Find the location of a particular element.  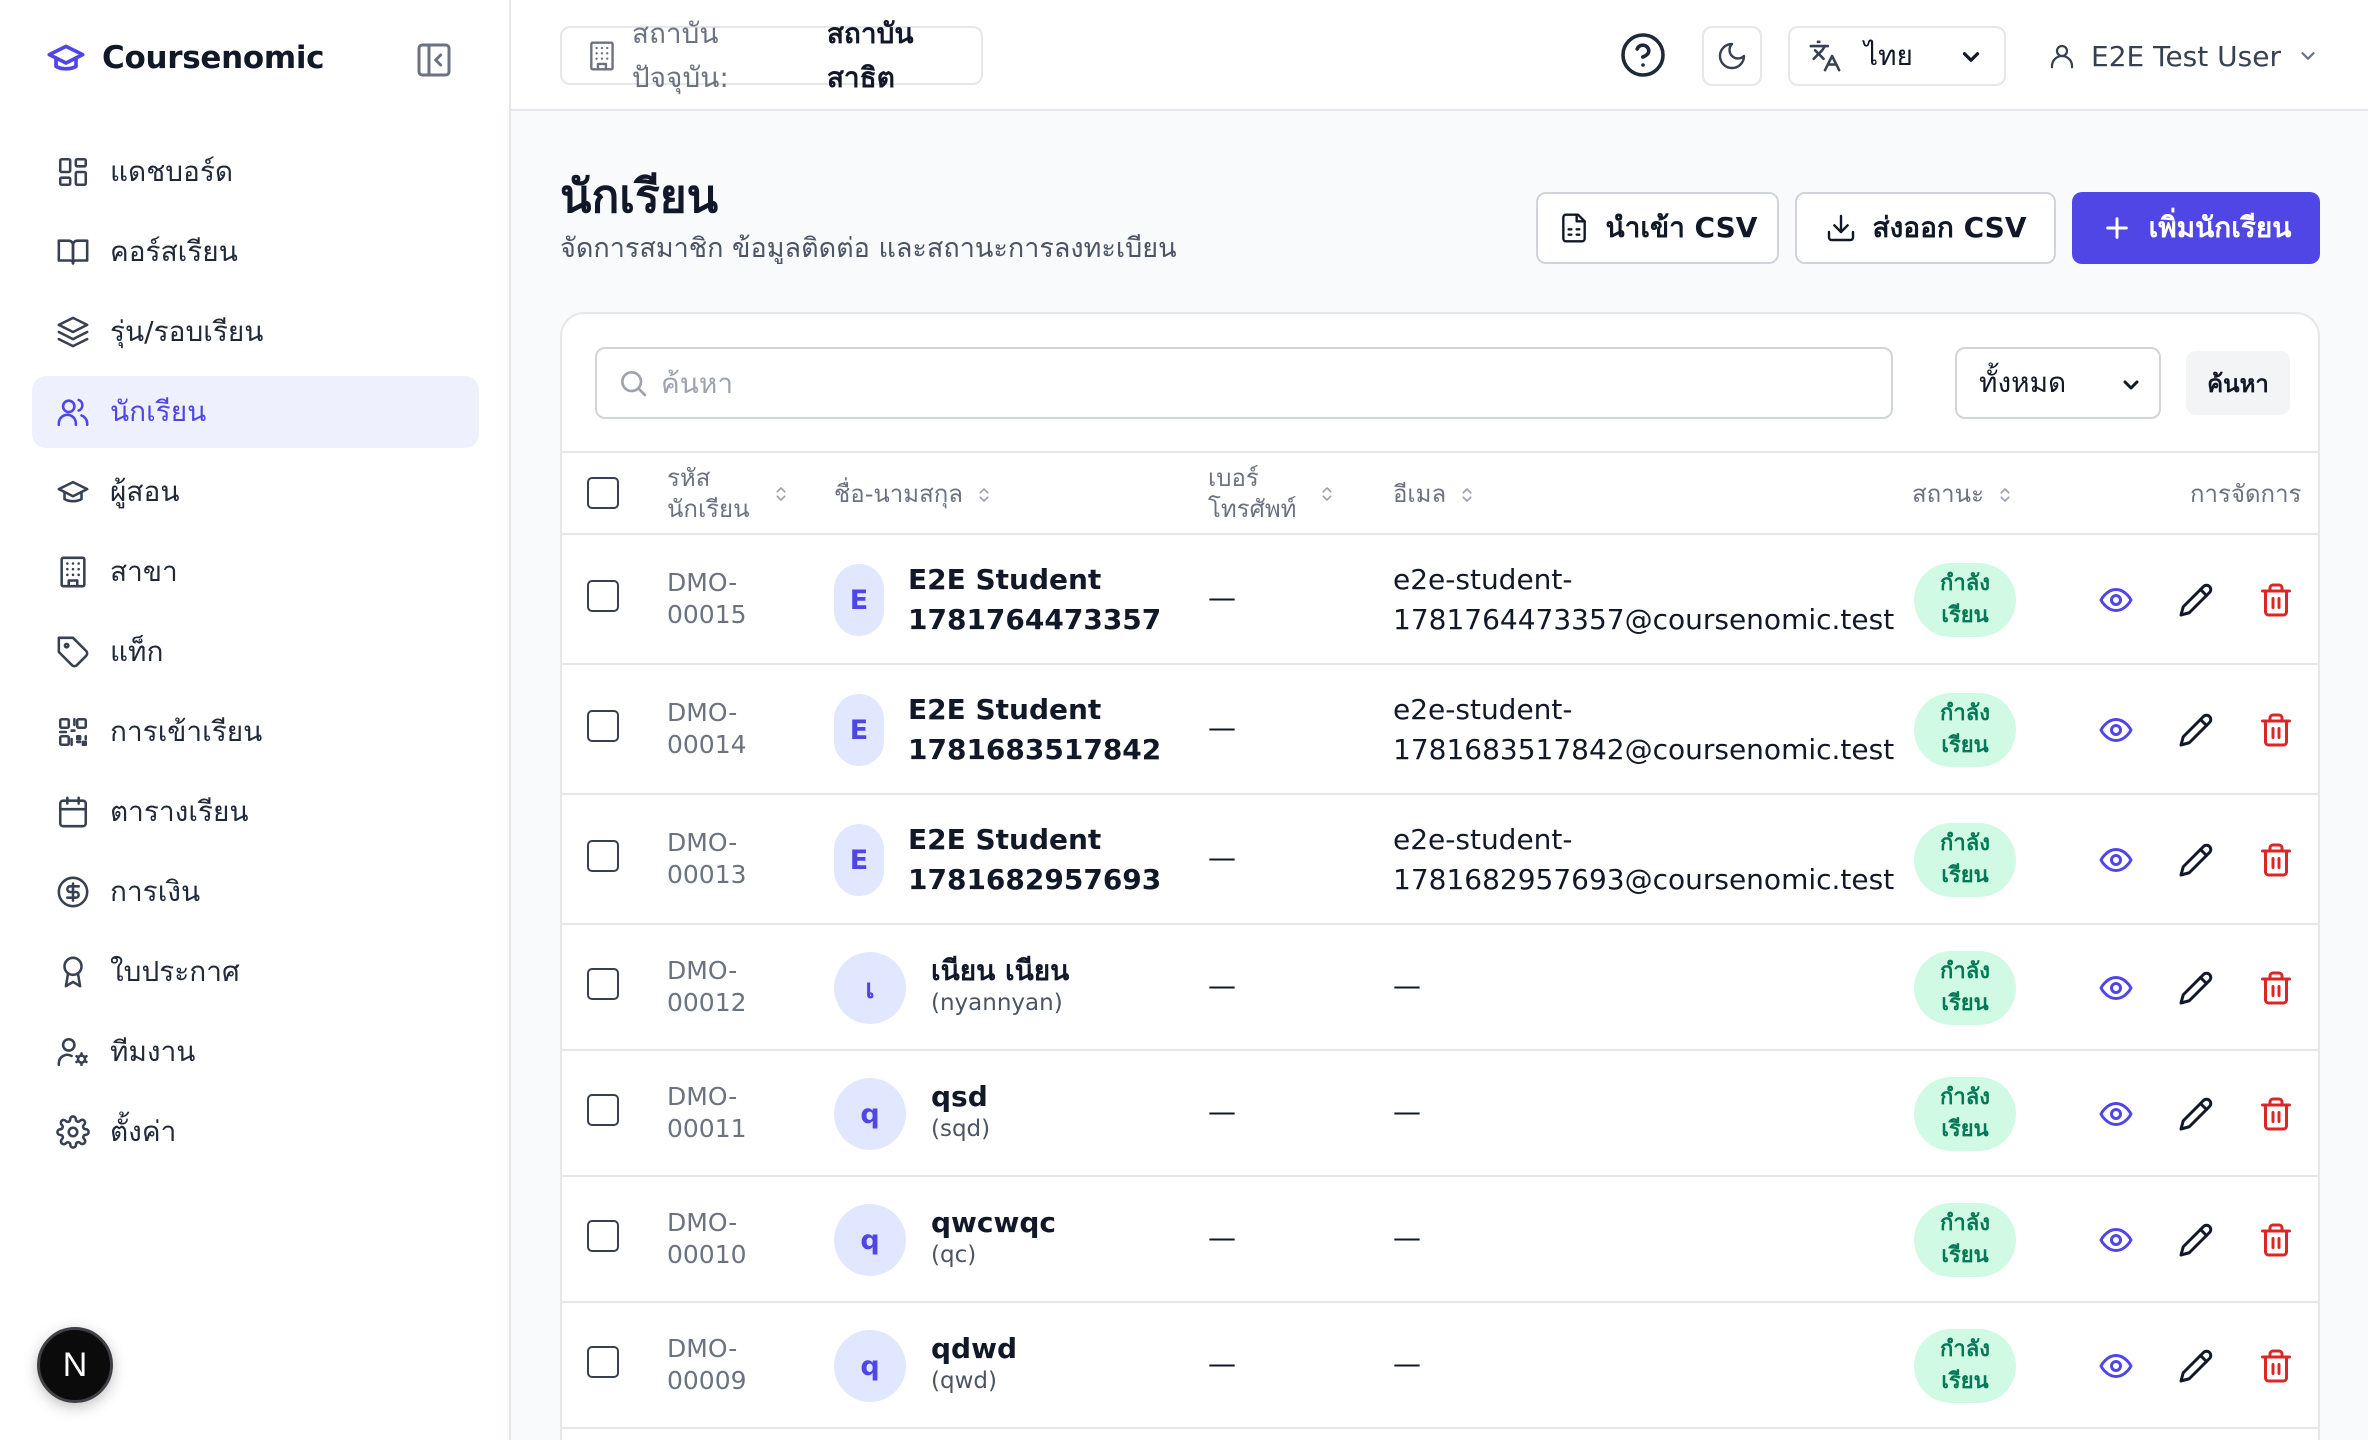

export-csv-button: ส่งออก CSV is located at coordinates (1925, 228).